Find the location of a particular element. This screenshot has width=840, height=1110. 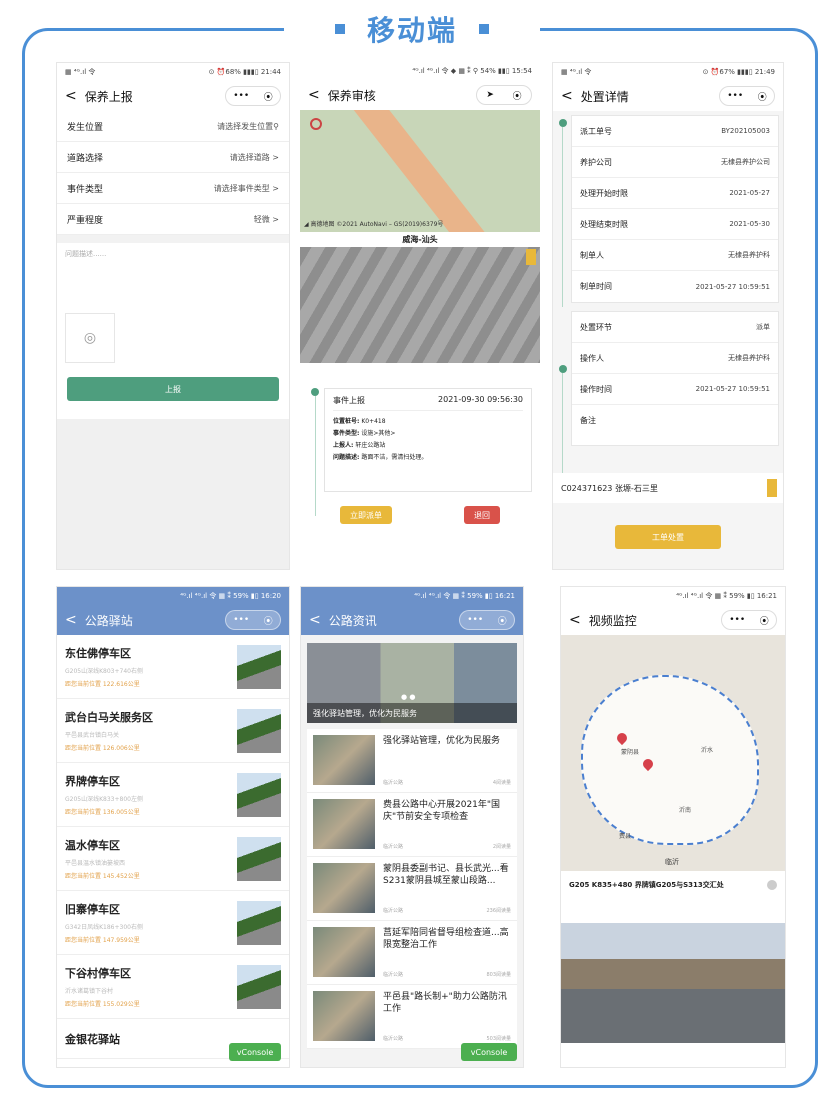

info-row: 操作人 无棣县养护科 is located at coordinates (675, 358).